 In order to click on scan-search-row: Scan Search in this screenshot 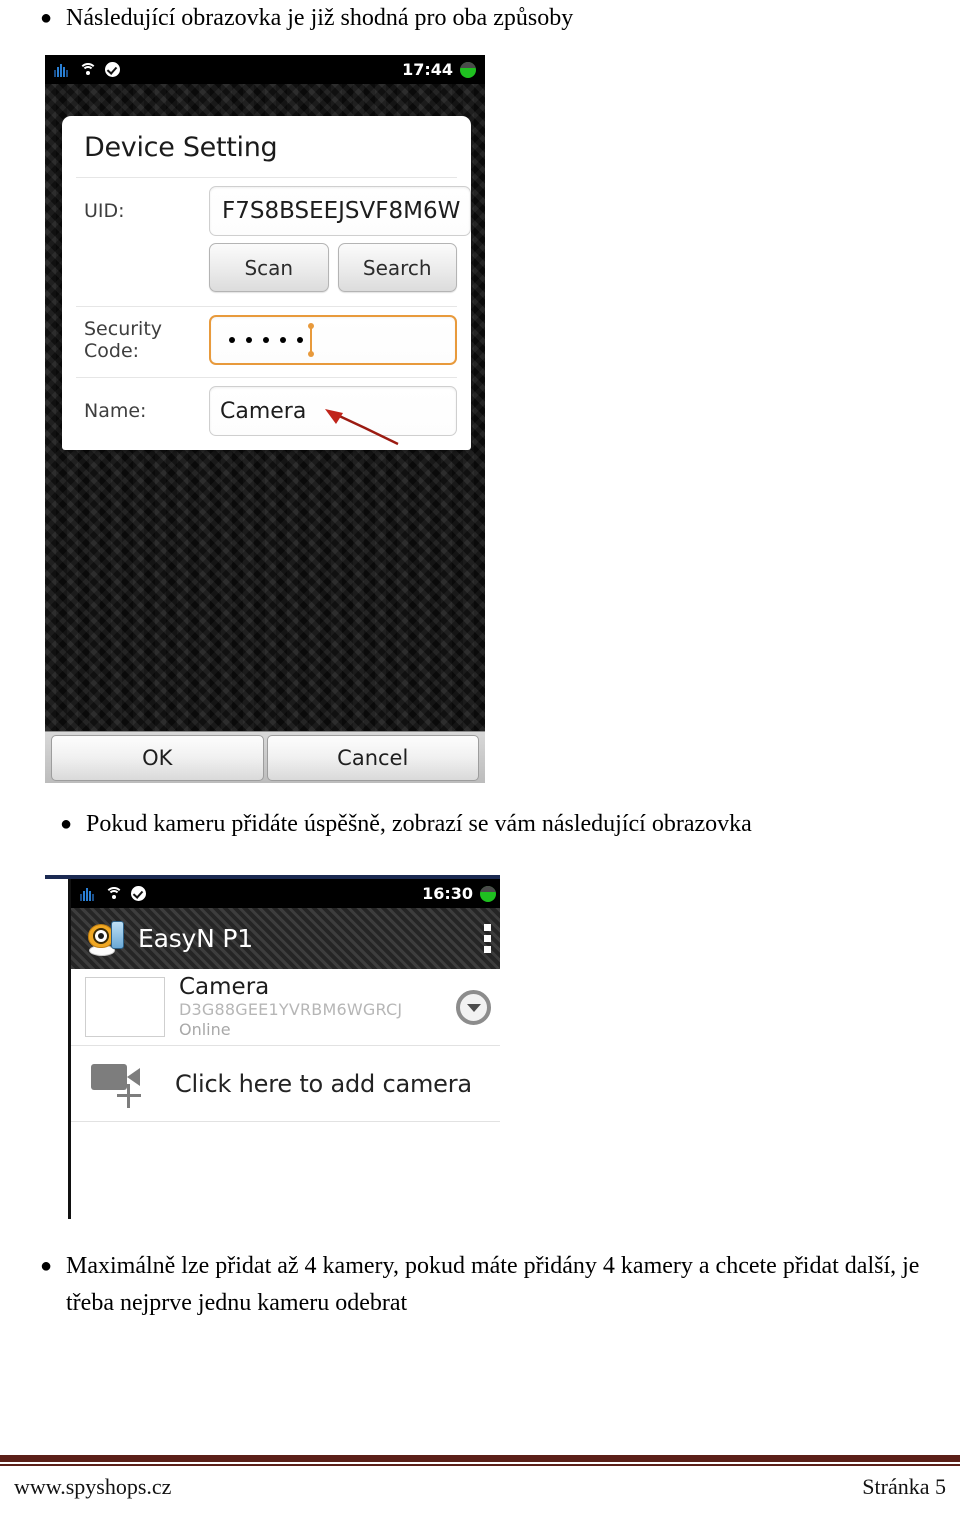, I will do `click(266, 264)`.